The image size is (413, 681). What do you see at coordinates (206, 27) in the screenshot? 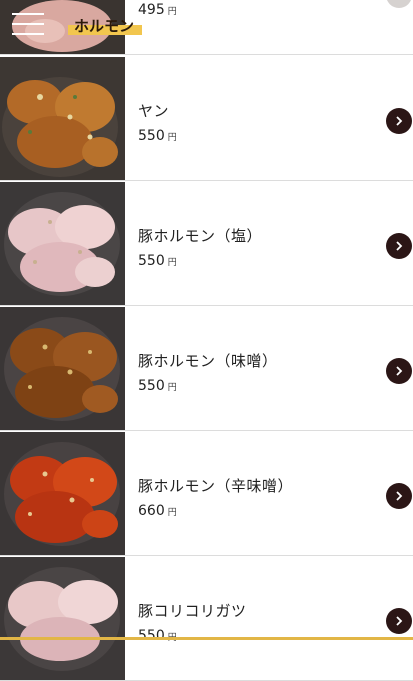
I see `menu-item-row: 495 円` at bounding box center [206, 27].